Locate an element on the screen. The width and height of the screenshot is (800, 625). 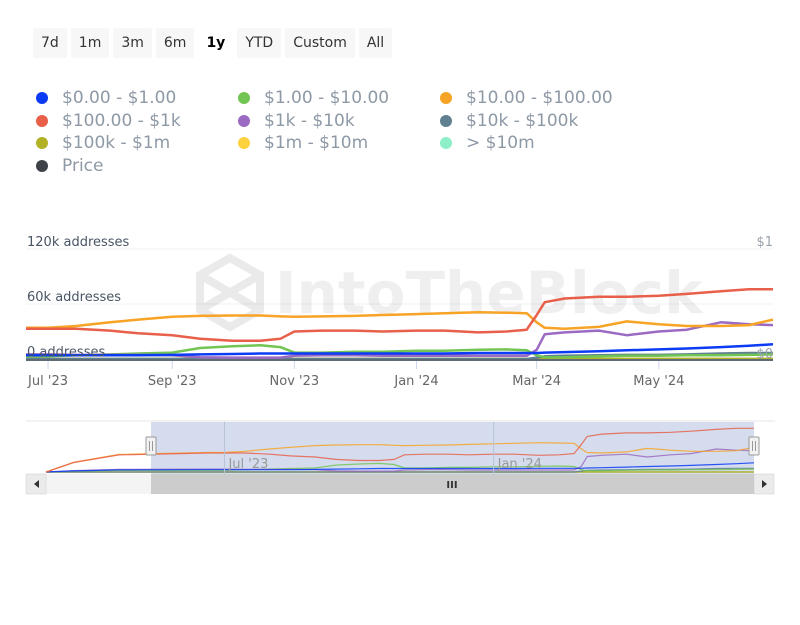
y-tick-label: 60k addresses is located at coordinates (74, 297).